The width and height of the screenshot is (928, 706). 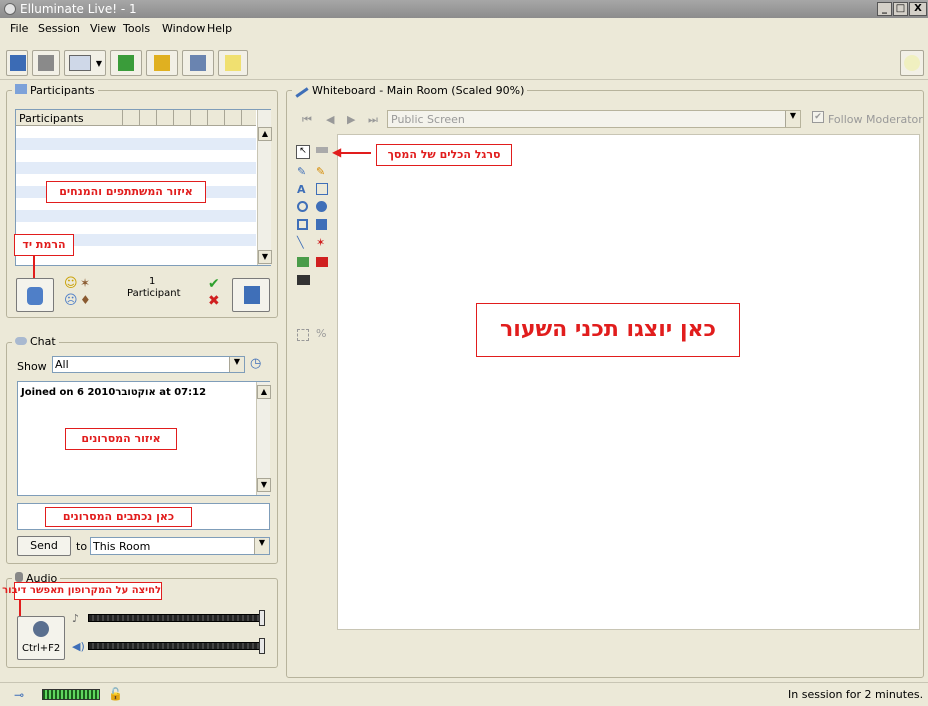 I want to click on last-page-icon: ⏭, so click(x=373, y=120).